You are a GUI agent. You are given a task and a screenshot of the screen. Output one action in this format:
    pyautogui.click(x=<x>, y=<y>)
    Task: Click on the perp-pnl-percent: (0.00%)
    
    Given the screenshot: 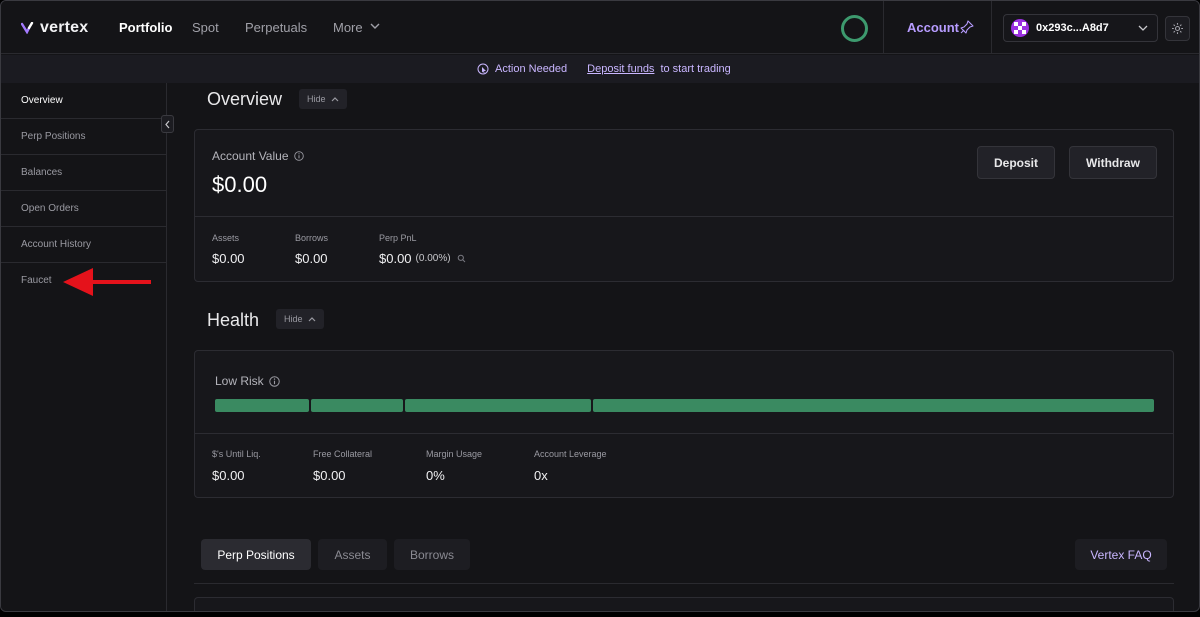 What is the action you would take?
    pyautogui.click(x=433, y=258)
    